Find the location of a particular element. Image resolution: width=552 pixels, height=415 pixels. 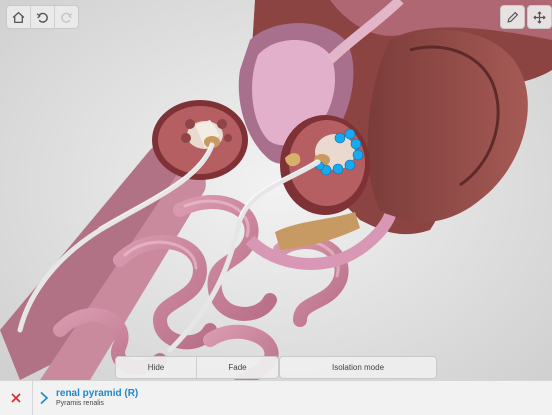

redo-icon is located at coordinates (67, 17).